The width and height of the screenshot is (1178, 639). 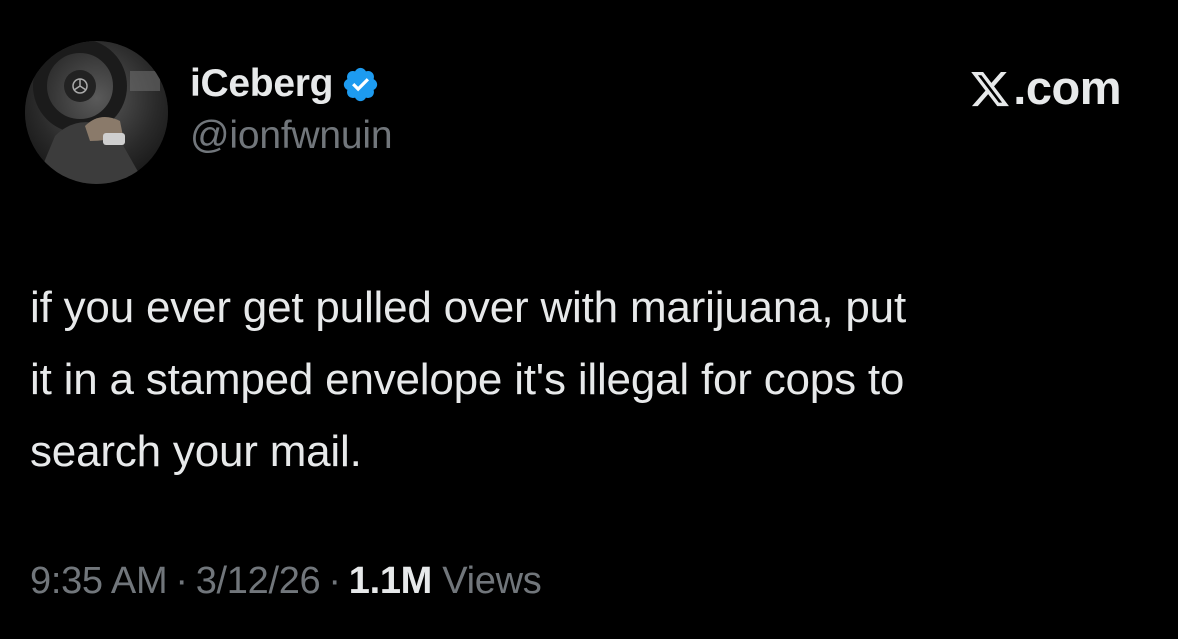 What do you see at coordinates (391, 581) in the screenshot?
I see `views-count: 1.1M` at bounding box center [391, 581].